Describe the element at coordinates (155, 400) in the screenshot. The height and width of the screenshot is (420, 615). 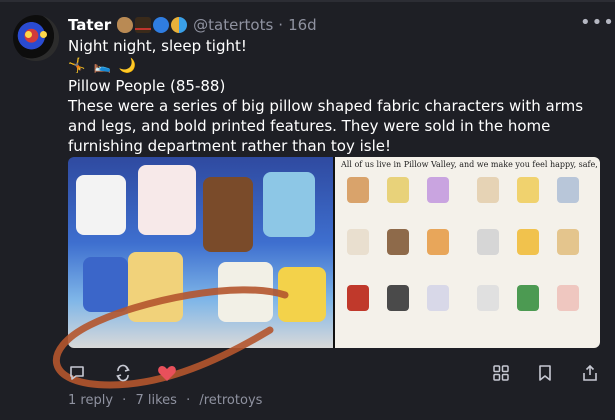
I see `like-count: 7 likes` at that location.